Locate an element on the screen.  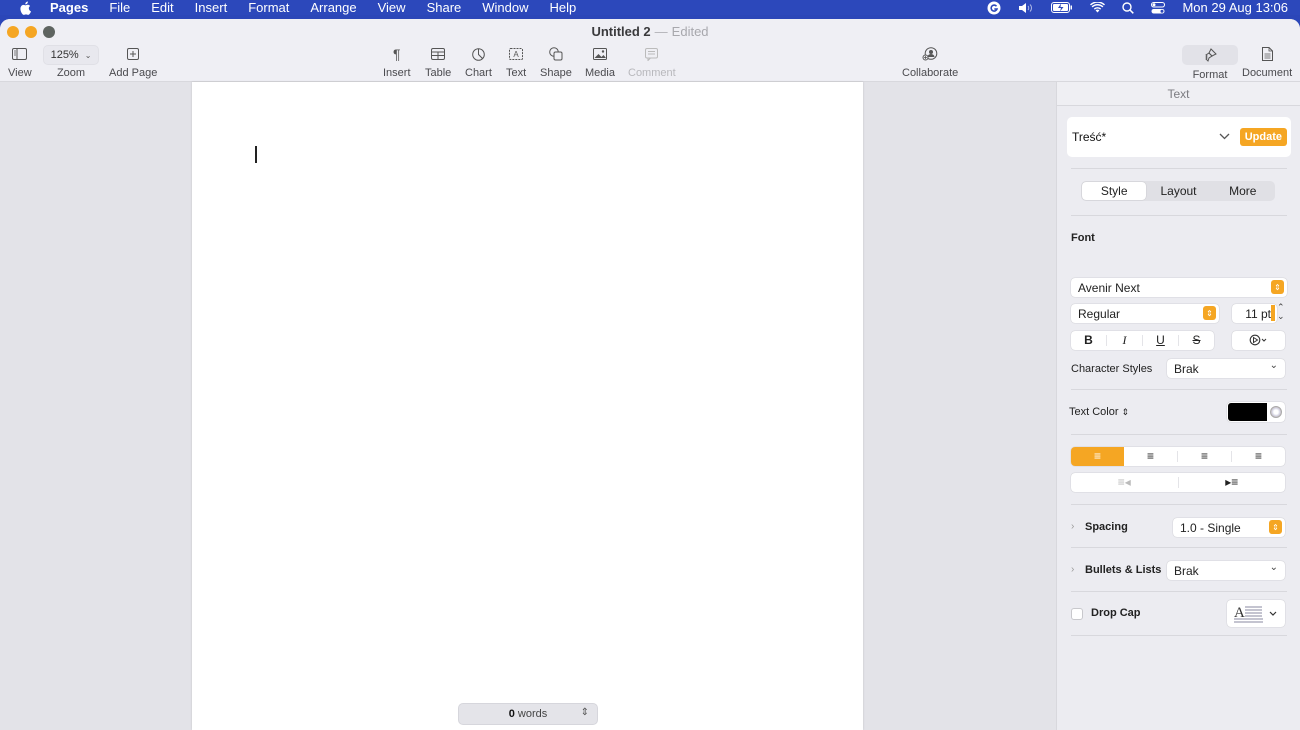
collaborate-button: Collaborate is located at coordinates (930, 62).